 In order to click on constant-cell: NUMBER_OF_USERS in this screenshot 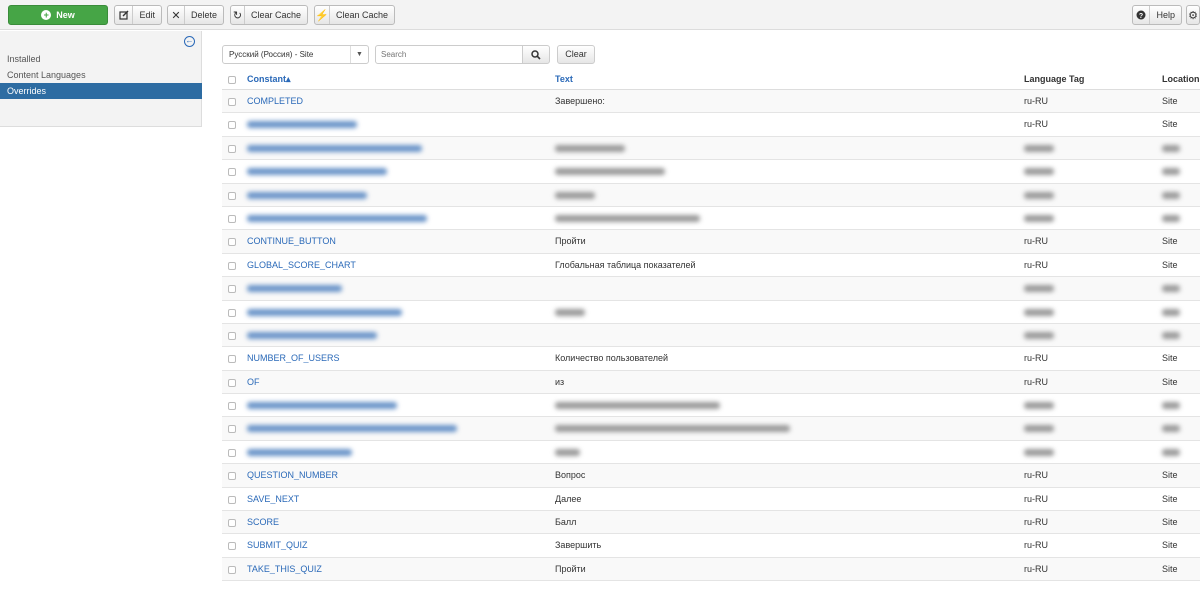, I will do `click(293, 358)`.